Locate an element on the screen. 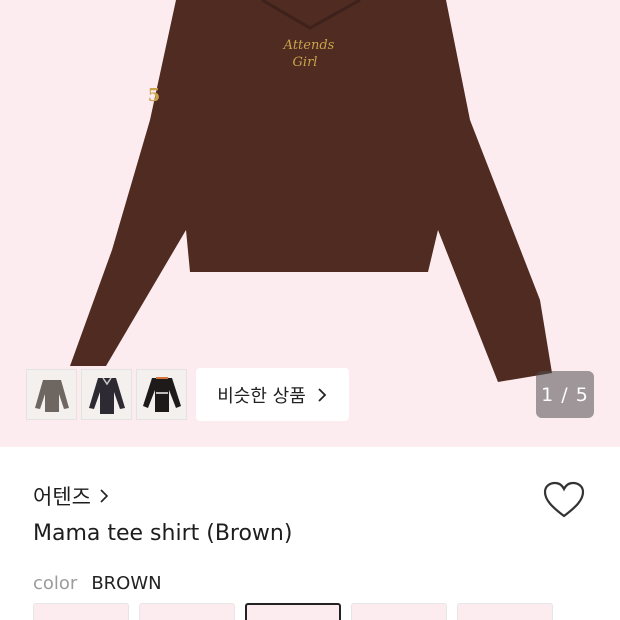 This screenshot has height=620, width=620. product-title: Mama tee shirt (Brown) is located at coordinates (163, 533).